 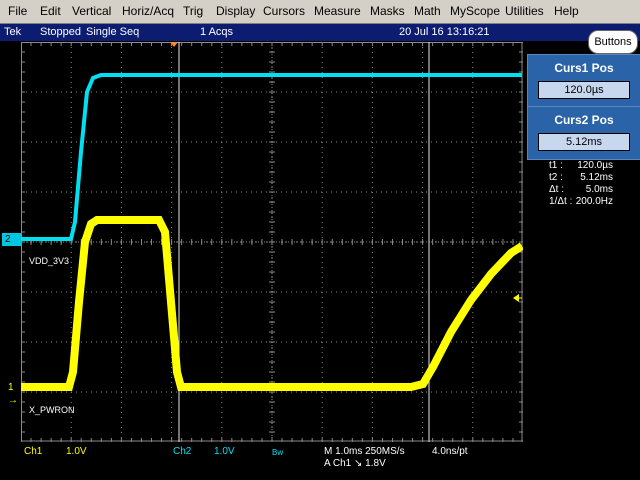 I want to click on readout-row-freq: 1/Δt : 200.0Hz, so click(x=583, y=201).